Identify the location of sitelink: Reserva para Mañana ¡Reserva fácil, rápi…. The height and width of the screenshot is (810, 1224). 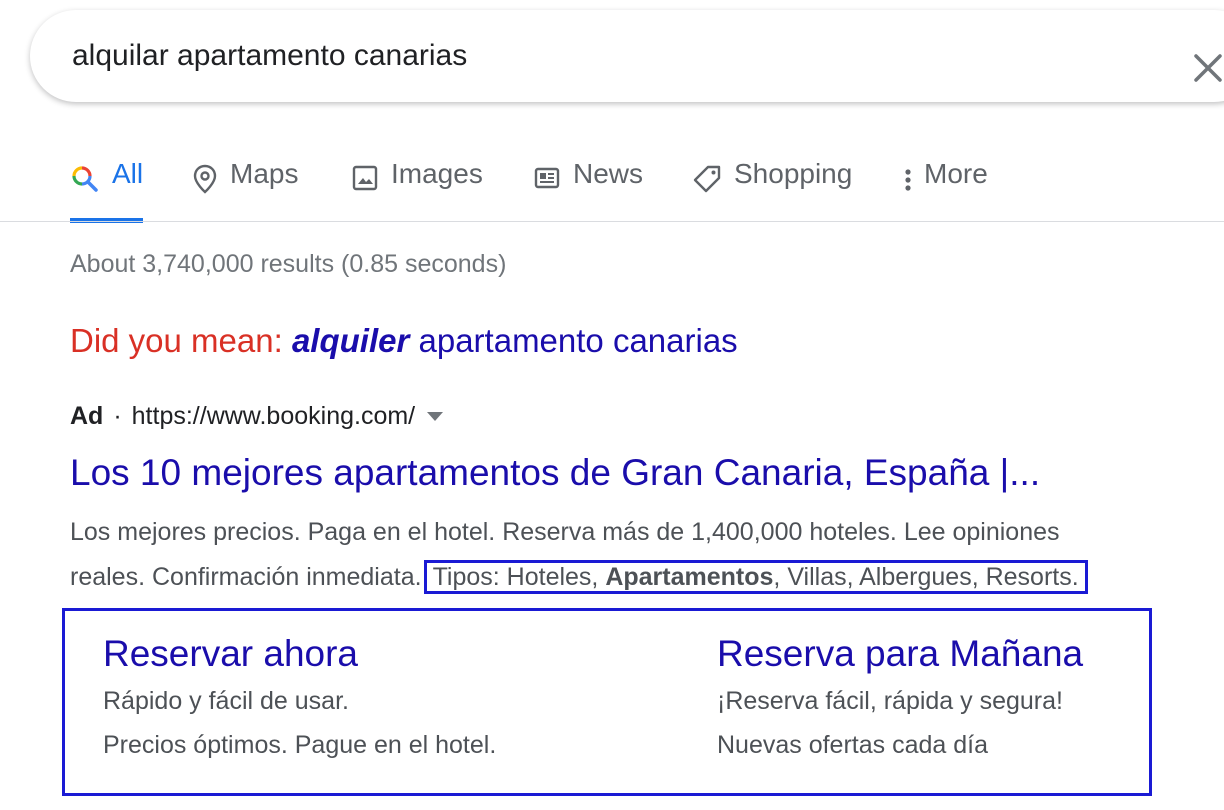
(900, 700).